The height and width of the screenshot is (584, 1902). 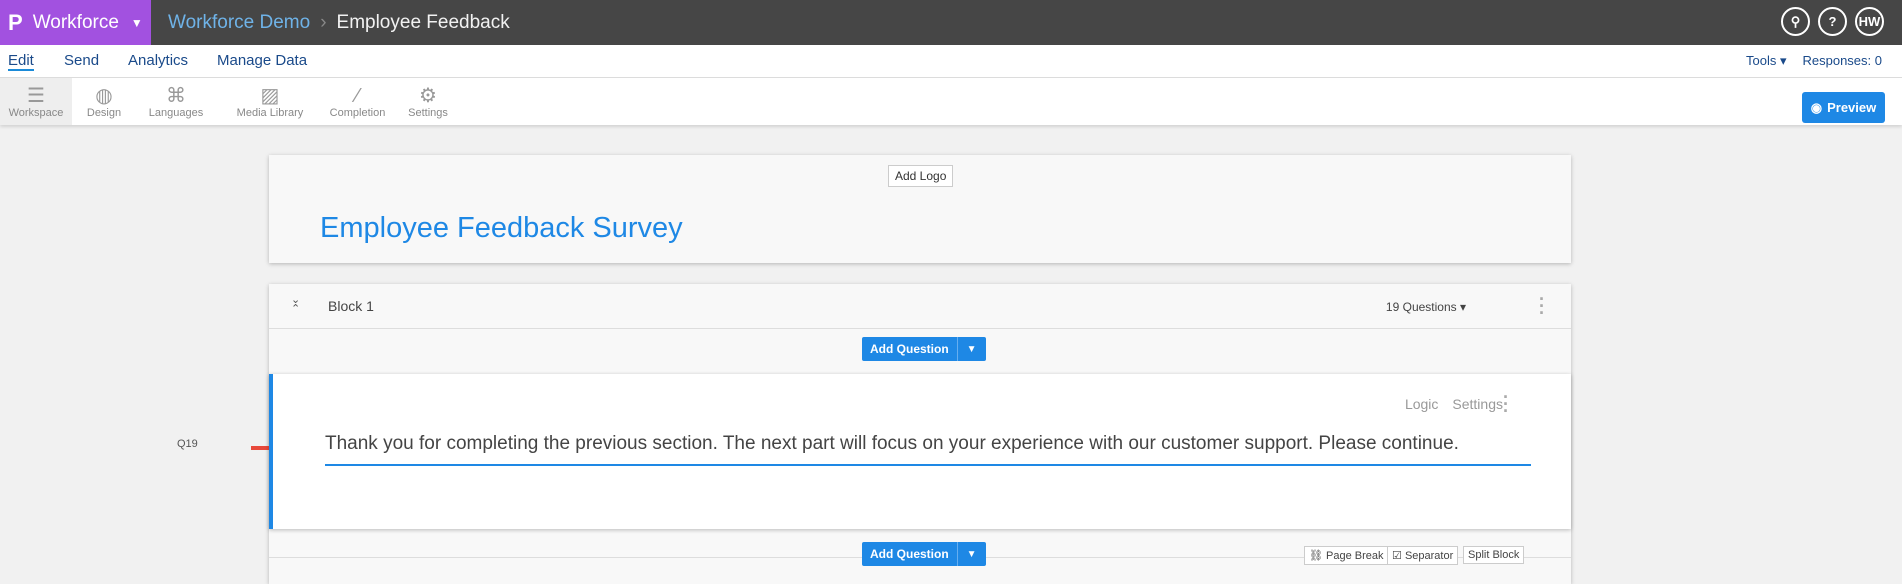 I want to click on separator-button: ☑ Separator, so click(x=1423, y=555).